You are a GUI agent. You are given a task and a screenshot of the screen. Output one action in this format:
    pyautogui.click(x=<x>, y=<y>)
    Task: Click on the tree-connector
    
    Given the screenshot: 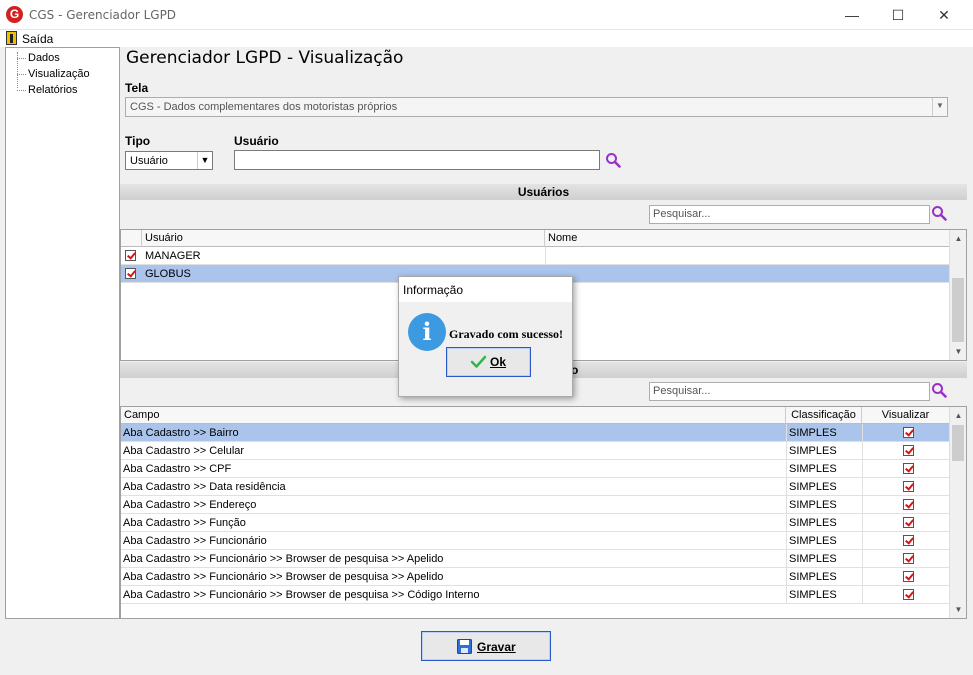 What is the action you would take?
    pyautogui.click(x=21, y=90)
    